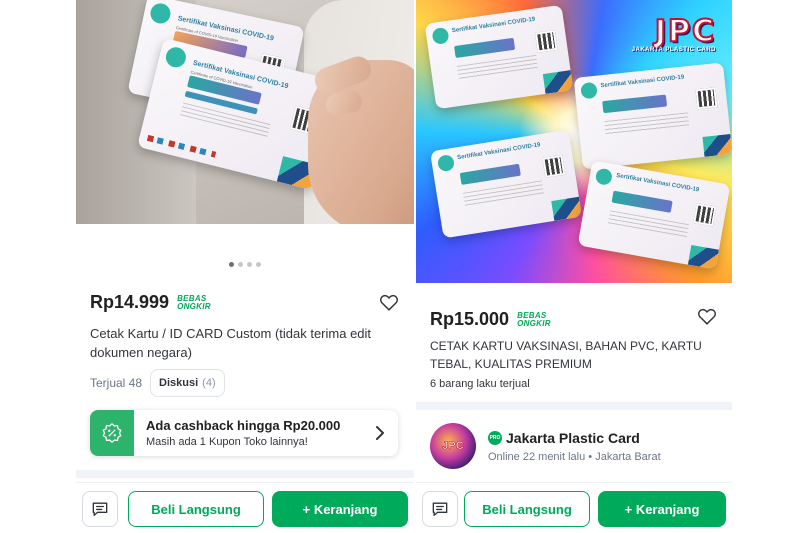  Describe the element at coordinates (652, 116) in the screenshot. I see `vaccine-card-2: Sertifikat Vaksinasi COVID-19` at that location.